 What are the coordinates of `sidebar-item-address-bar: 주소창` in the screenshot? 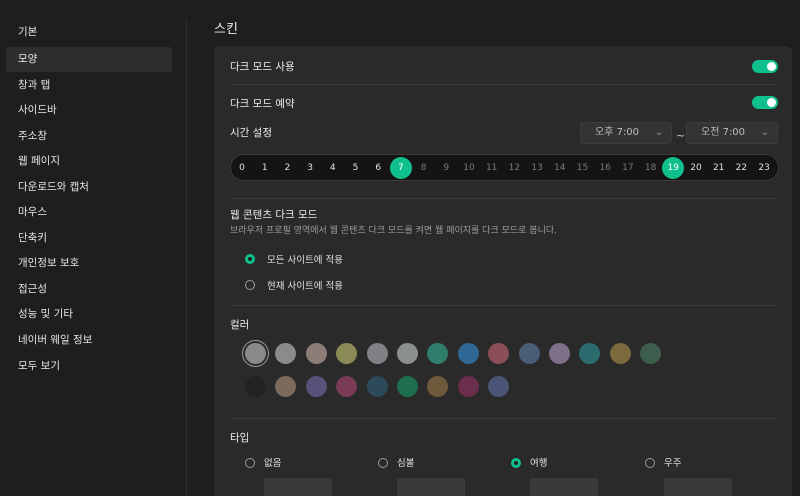 It's located at (89, 136).